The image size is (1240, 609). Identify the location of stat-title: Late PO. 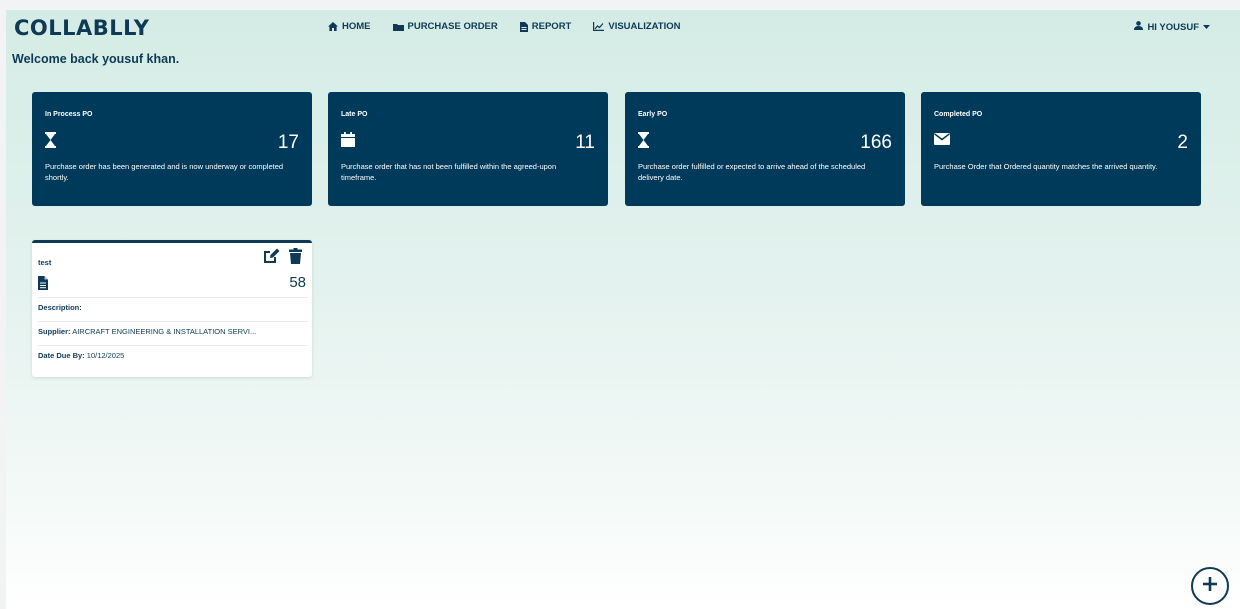
(354, 114).